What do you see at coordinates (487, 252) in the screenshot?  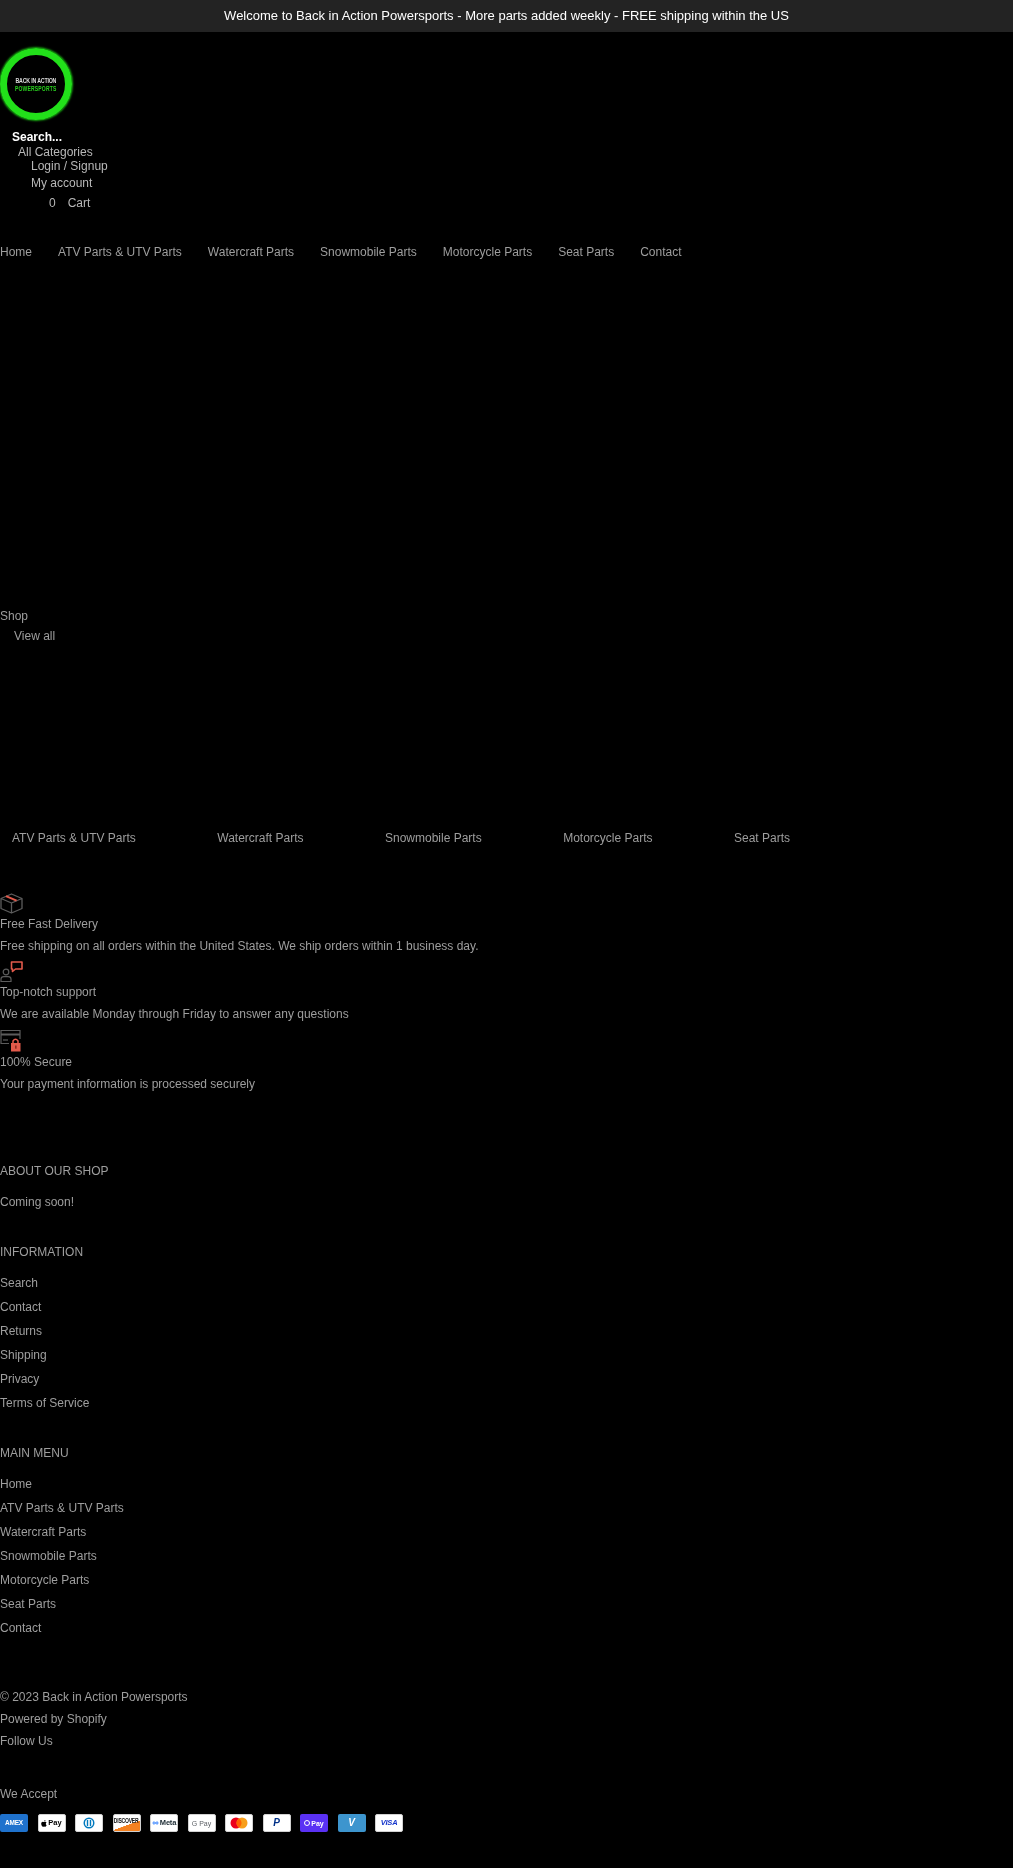 I see `nav-link: Motorcycle Parts` at bounding box center [487, 252].